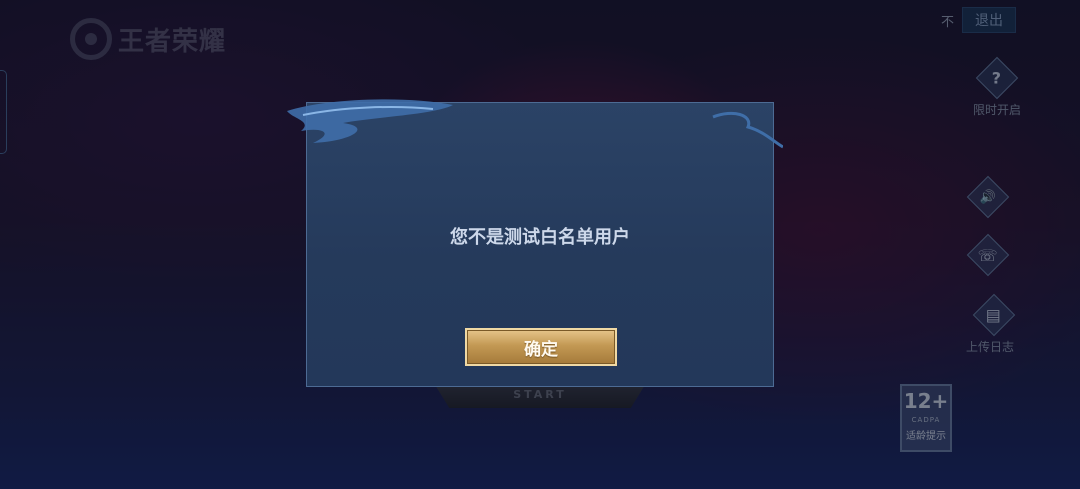  Describe the element at coordinates (541, 347) in the screenshot. I see `confirm-button: 确定` at that location.